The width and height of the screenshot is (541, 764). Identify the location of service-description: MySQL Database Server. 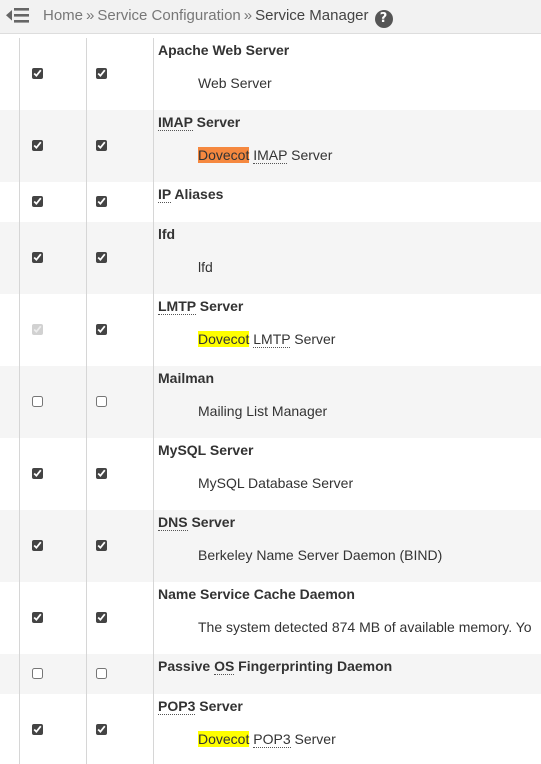
(275, 483).